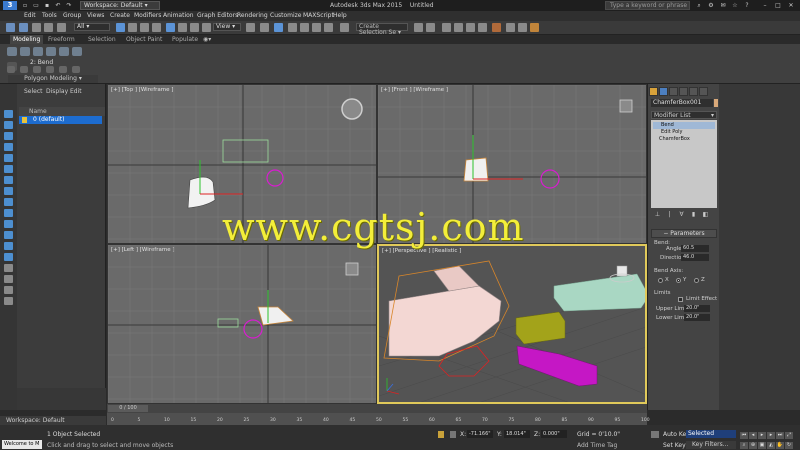  What do you see at coordinates (780, 445) in the screenshot?
I see `pan-icon: ✋` at bounding box center [780, 445].